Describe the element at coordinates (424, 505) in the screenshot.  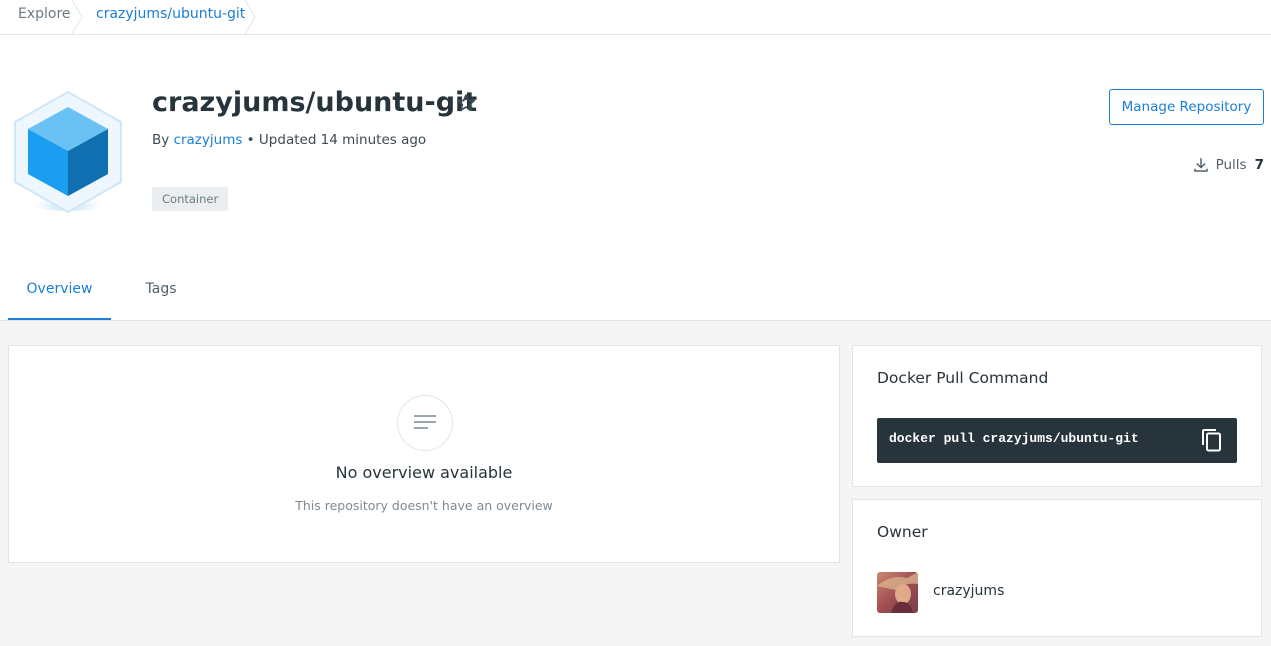
I see `empty-overview-subtitle: This repository doesn't have an overview` at that location.